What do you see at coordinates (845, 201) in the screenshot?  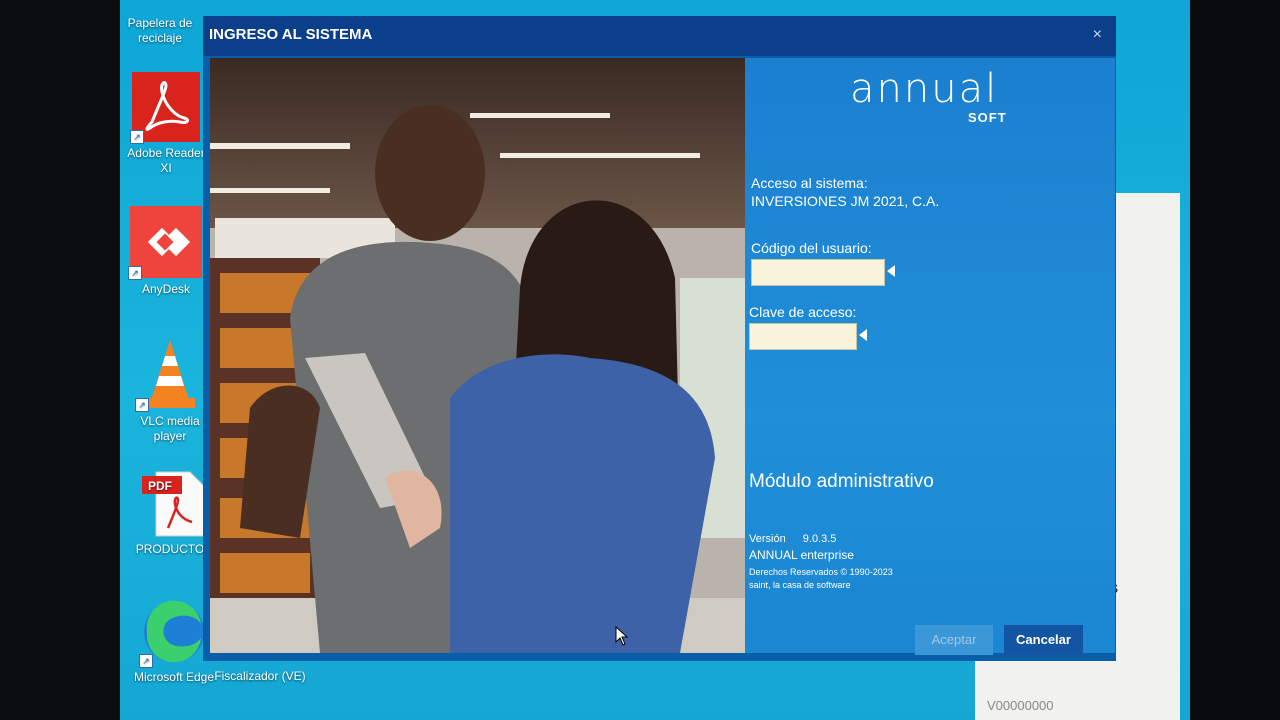 I see `company-name: INVERSIONES JM 2021, C.A.` at bounding box center [845, 201].